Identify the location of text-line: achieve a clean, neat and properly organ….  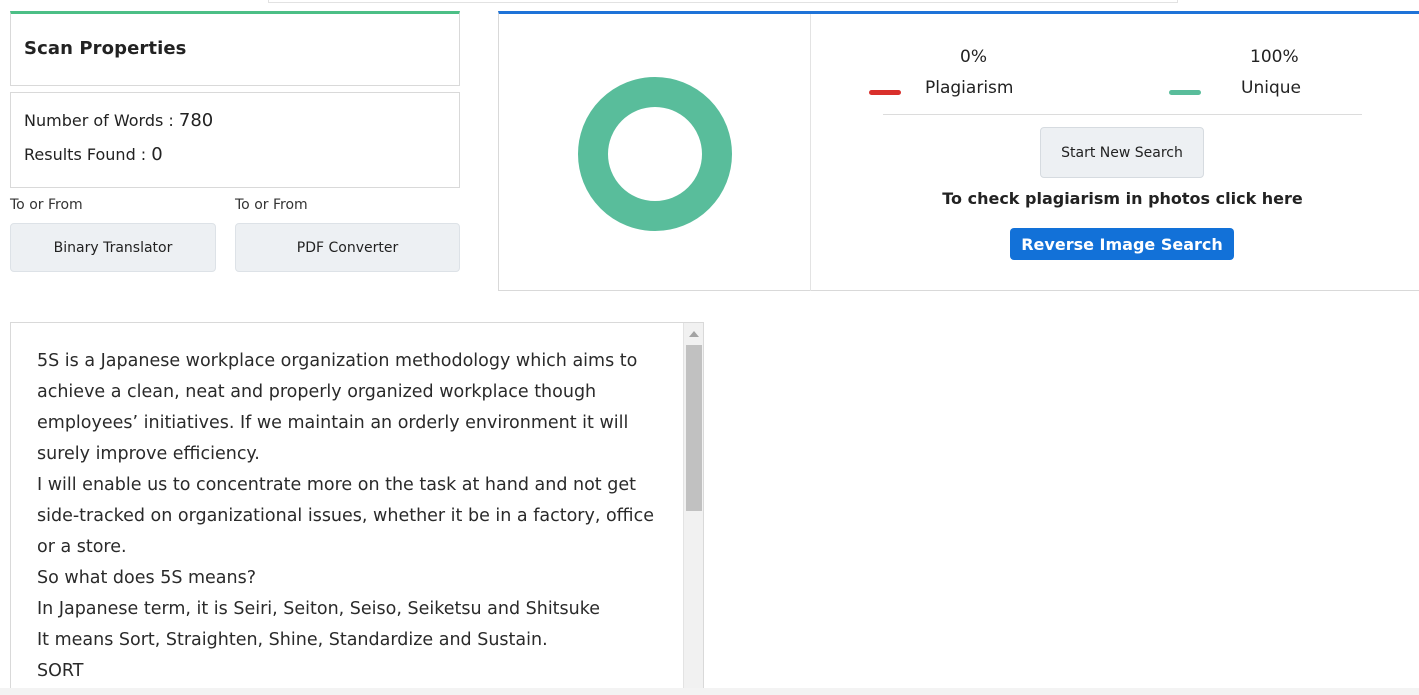
(317, 392).